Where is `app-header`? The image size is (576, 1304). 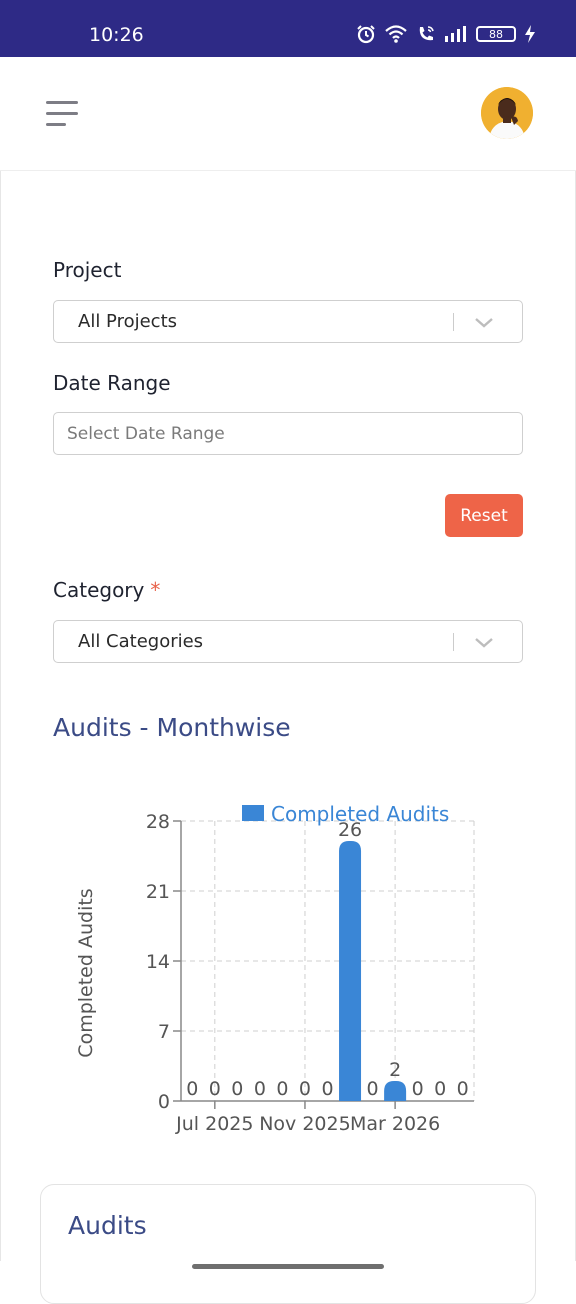
app-header is located at coordinates (288, 114).